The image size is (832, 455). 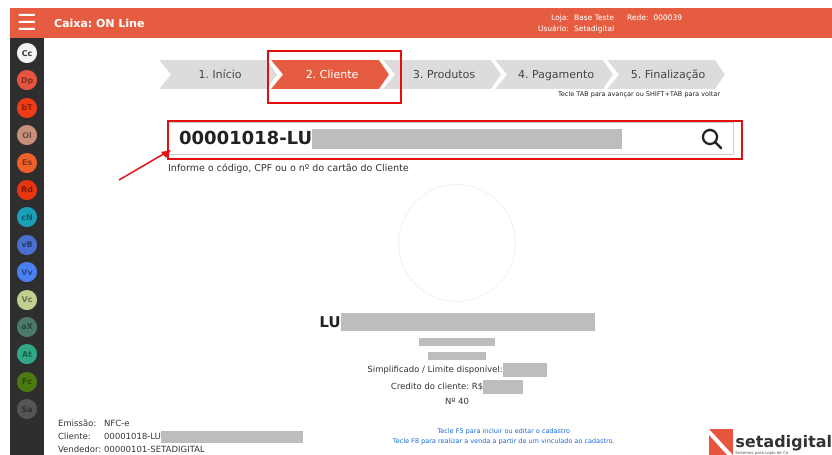 What do you see at coordinates (27, 108) in the screenshot?
I see `shortcut-button: bT` at bounding box center [27, 108].